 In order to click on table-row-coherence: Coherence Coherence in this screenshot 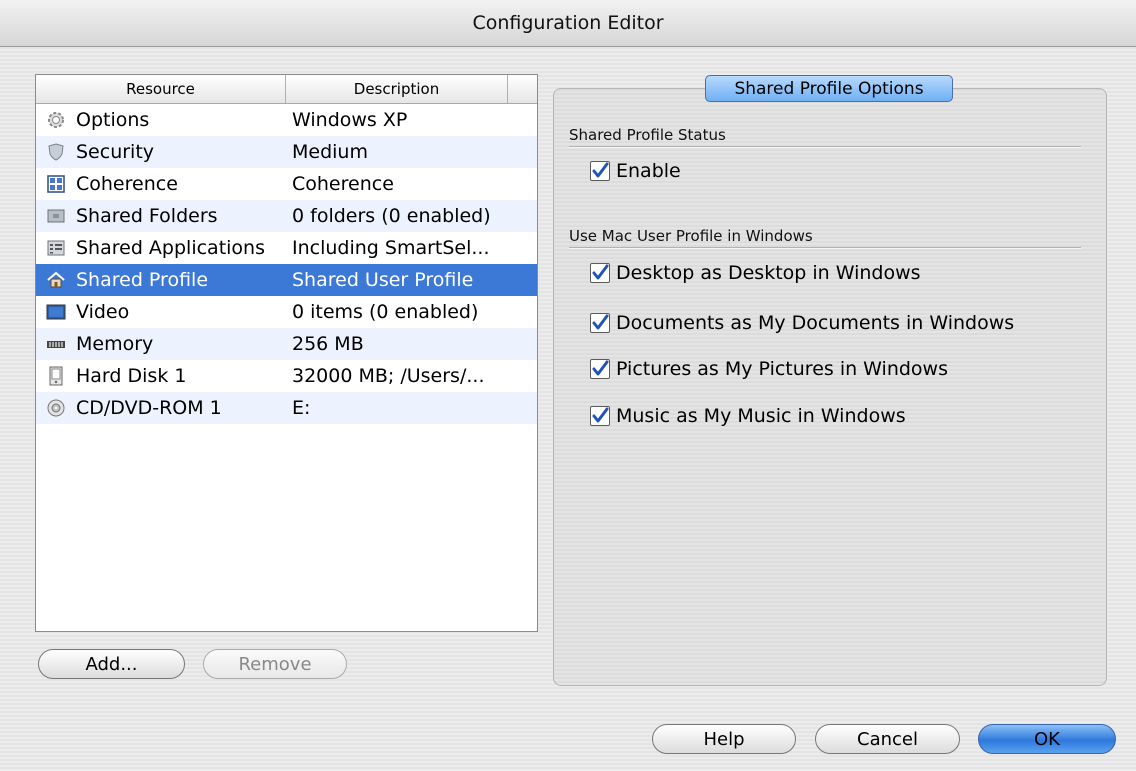, I will do `click(286, 184)`.